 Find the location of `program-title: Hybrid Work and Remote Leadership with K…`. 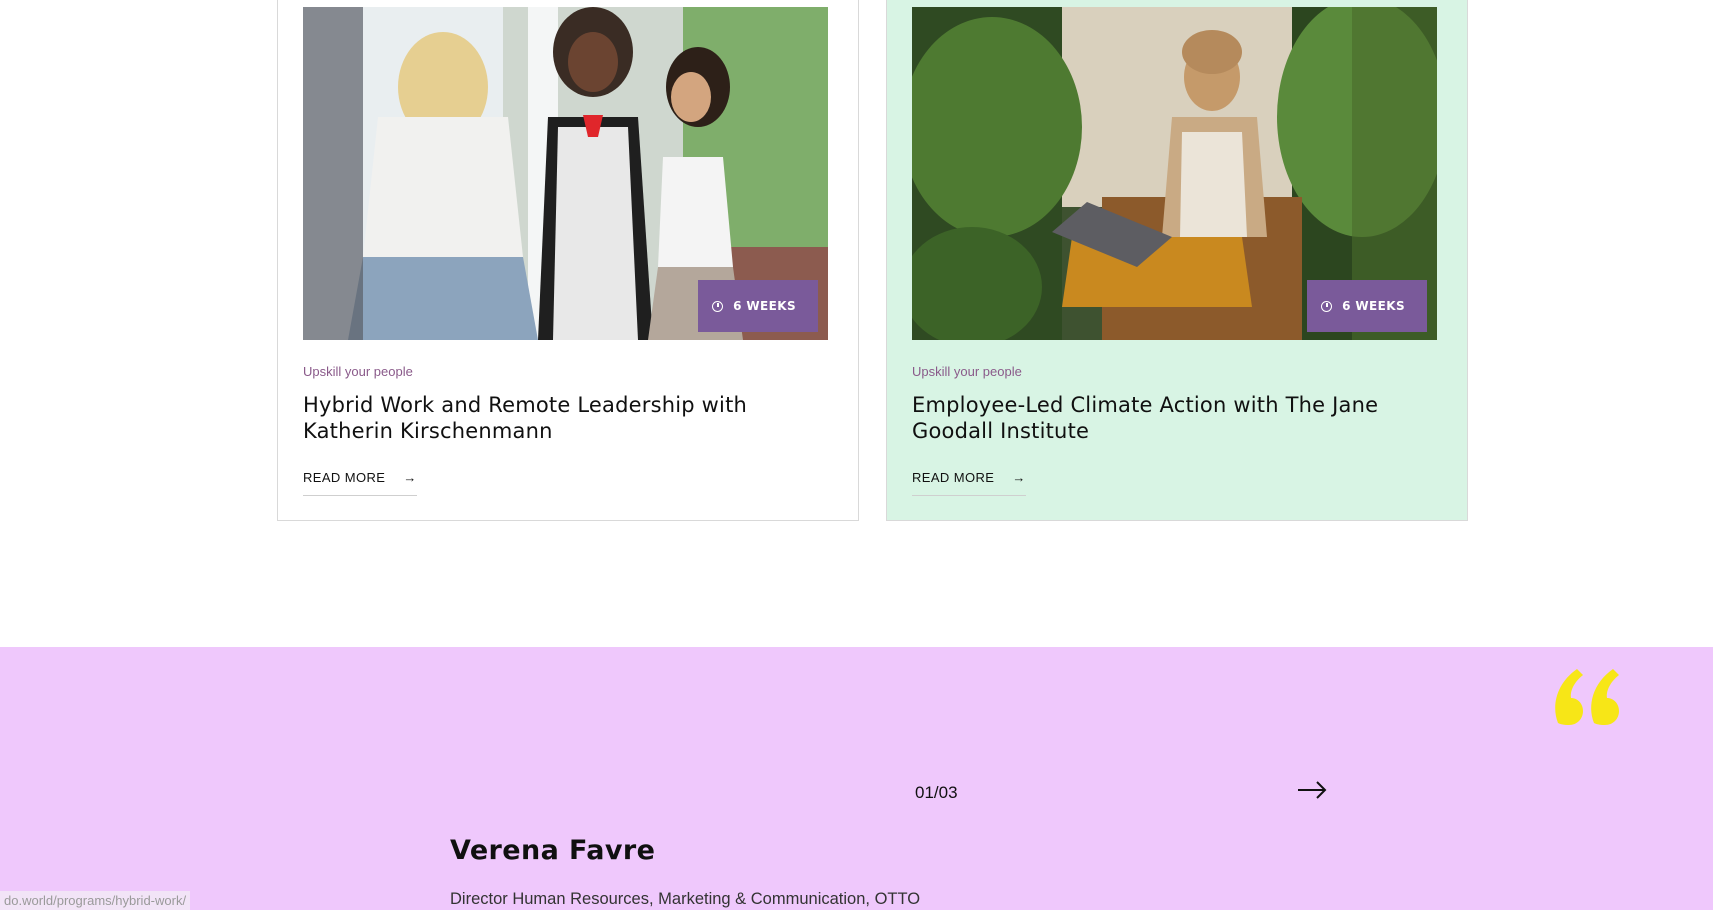

program-title: Hybrid Work and Remote Leadership with K… is located at coordinates (563, 418).